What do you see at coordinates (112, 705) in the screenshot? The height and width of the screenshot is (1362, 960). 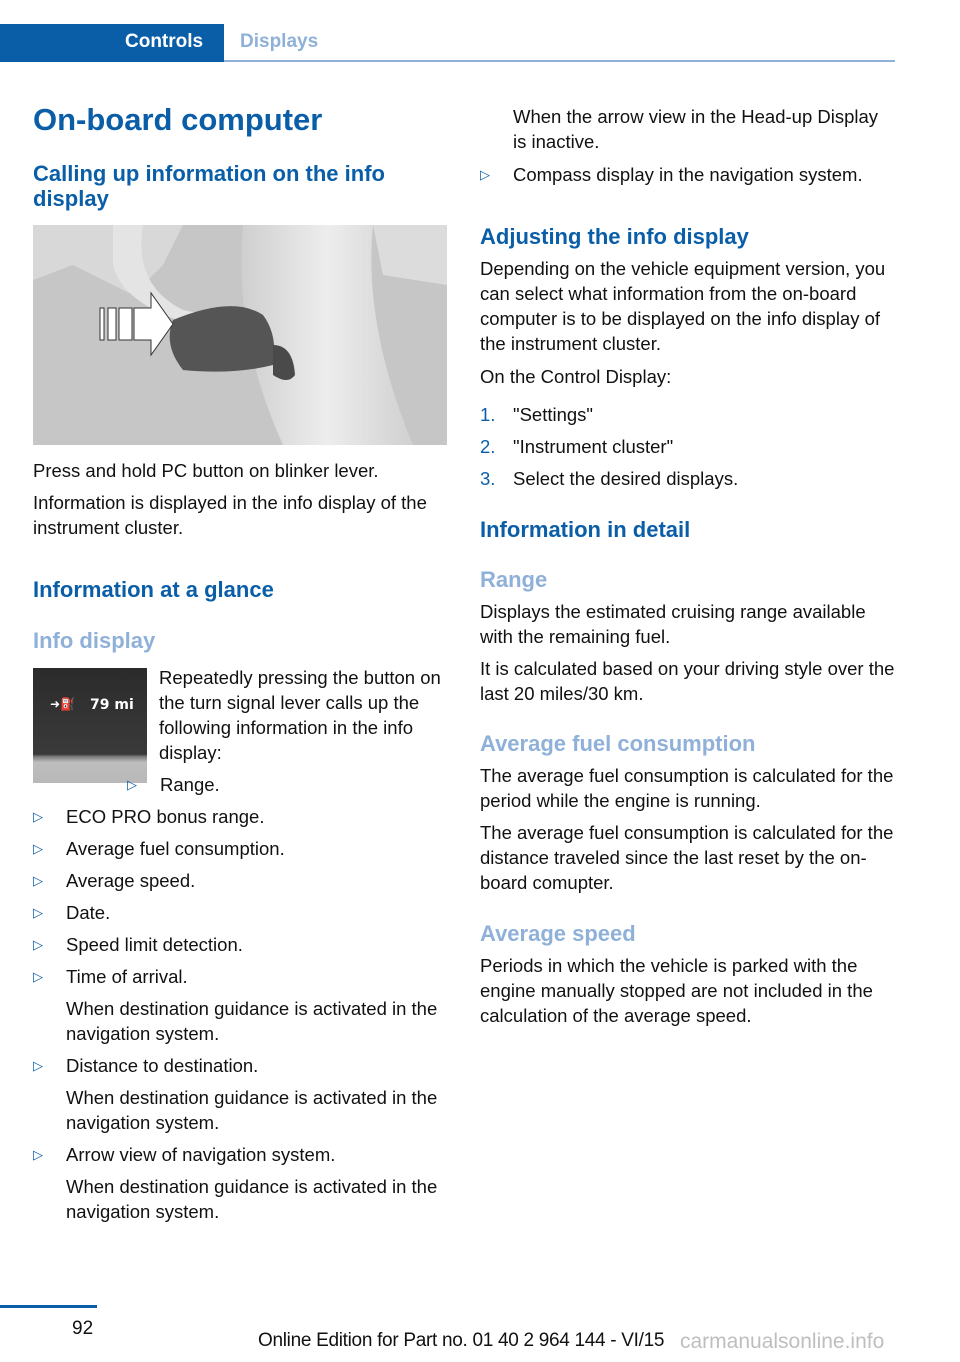 I see `range-value: 79 mi` at bounding box center [112, 705].